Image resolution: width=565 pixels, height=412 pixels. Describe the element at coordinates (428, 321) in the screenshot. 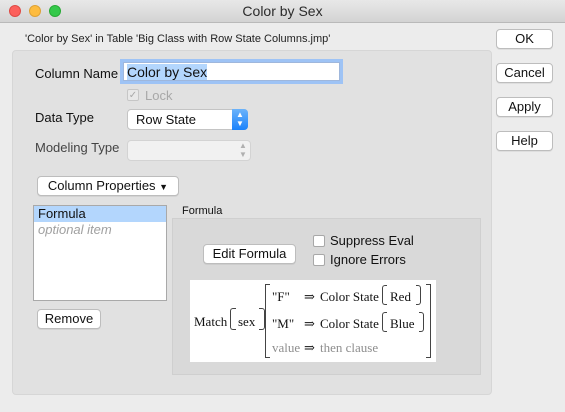

I see `clause-close-bracket` at that location.